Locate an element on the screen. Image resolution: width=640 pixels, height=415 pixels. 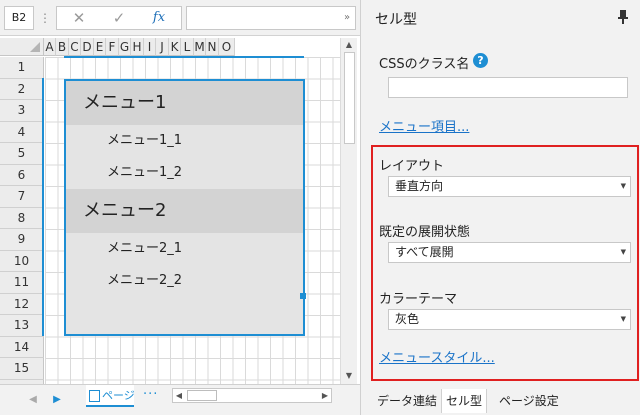
css-class-label: CSSのクラス名 is located at coordinates (424, 64).